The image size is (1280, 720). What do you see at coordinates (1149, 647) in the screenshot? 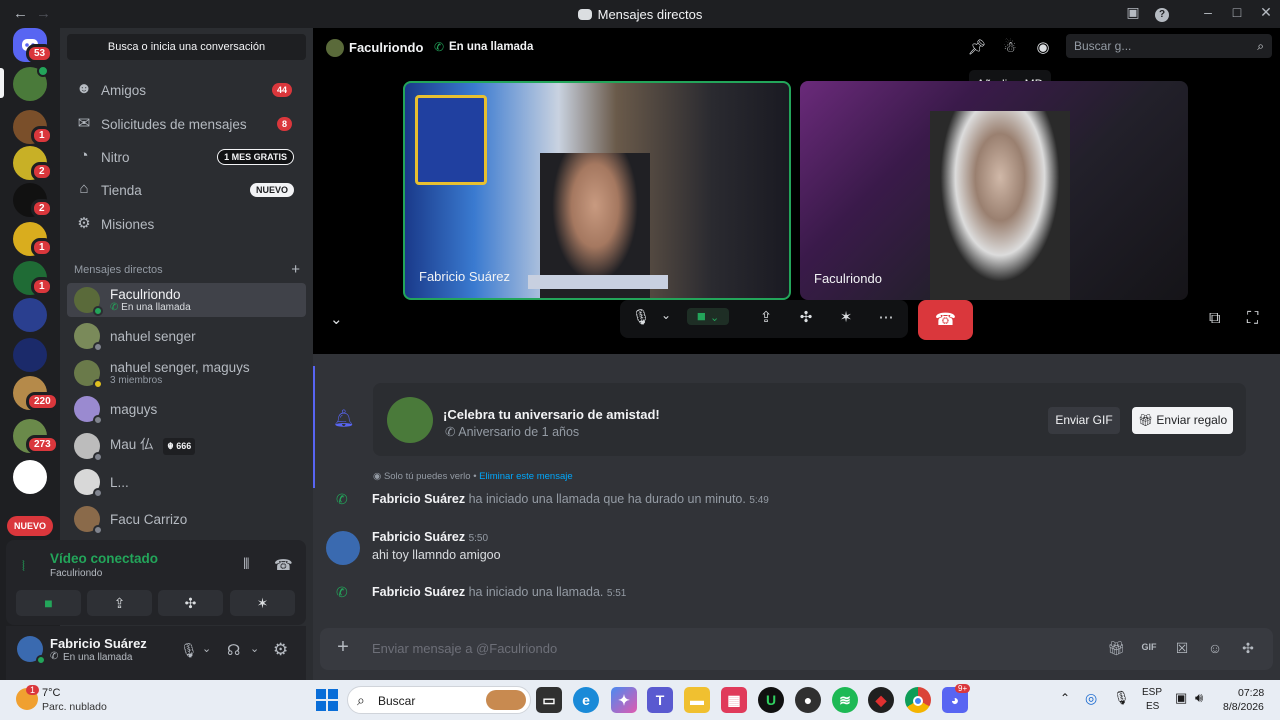
I see `gif-icon: GIF` at bounding box center [1149, 647].